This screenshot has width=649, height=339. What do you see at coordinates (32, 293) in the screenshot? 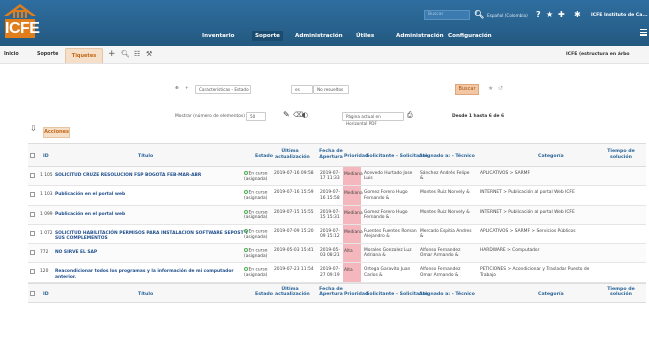
I see `select-all-checkbox-footer` at bounding box center [32, 293].